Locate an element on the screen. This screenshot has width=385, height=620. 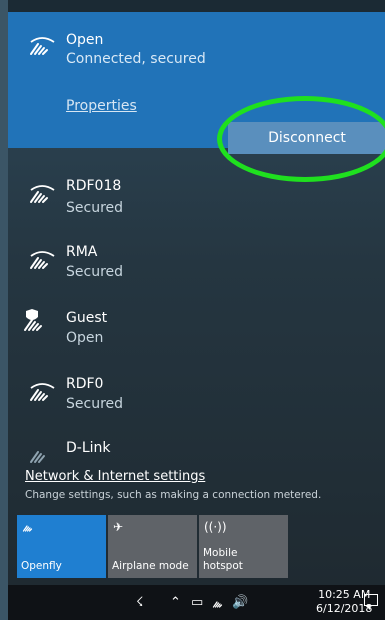
network-name: RDF018 is located at coordinates (94, 186).